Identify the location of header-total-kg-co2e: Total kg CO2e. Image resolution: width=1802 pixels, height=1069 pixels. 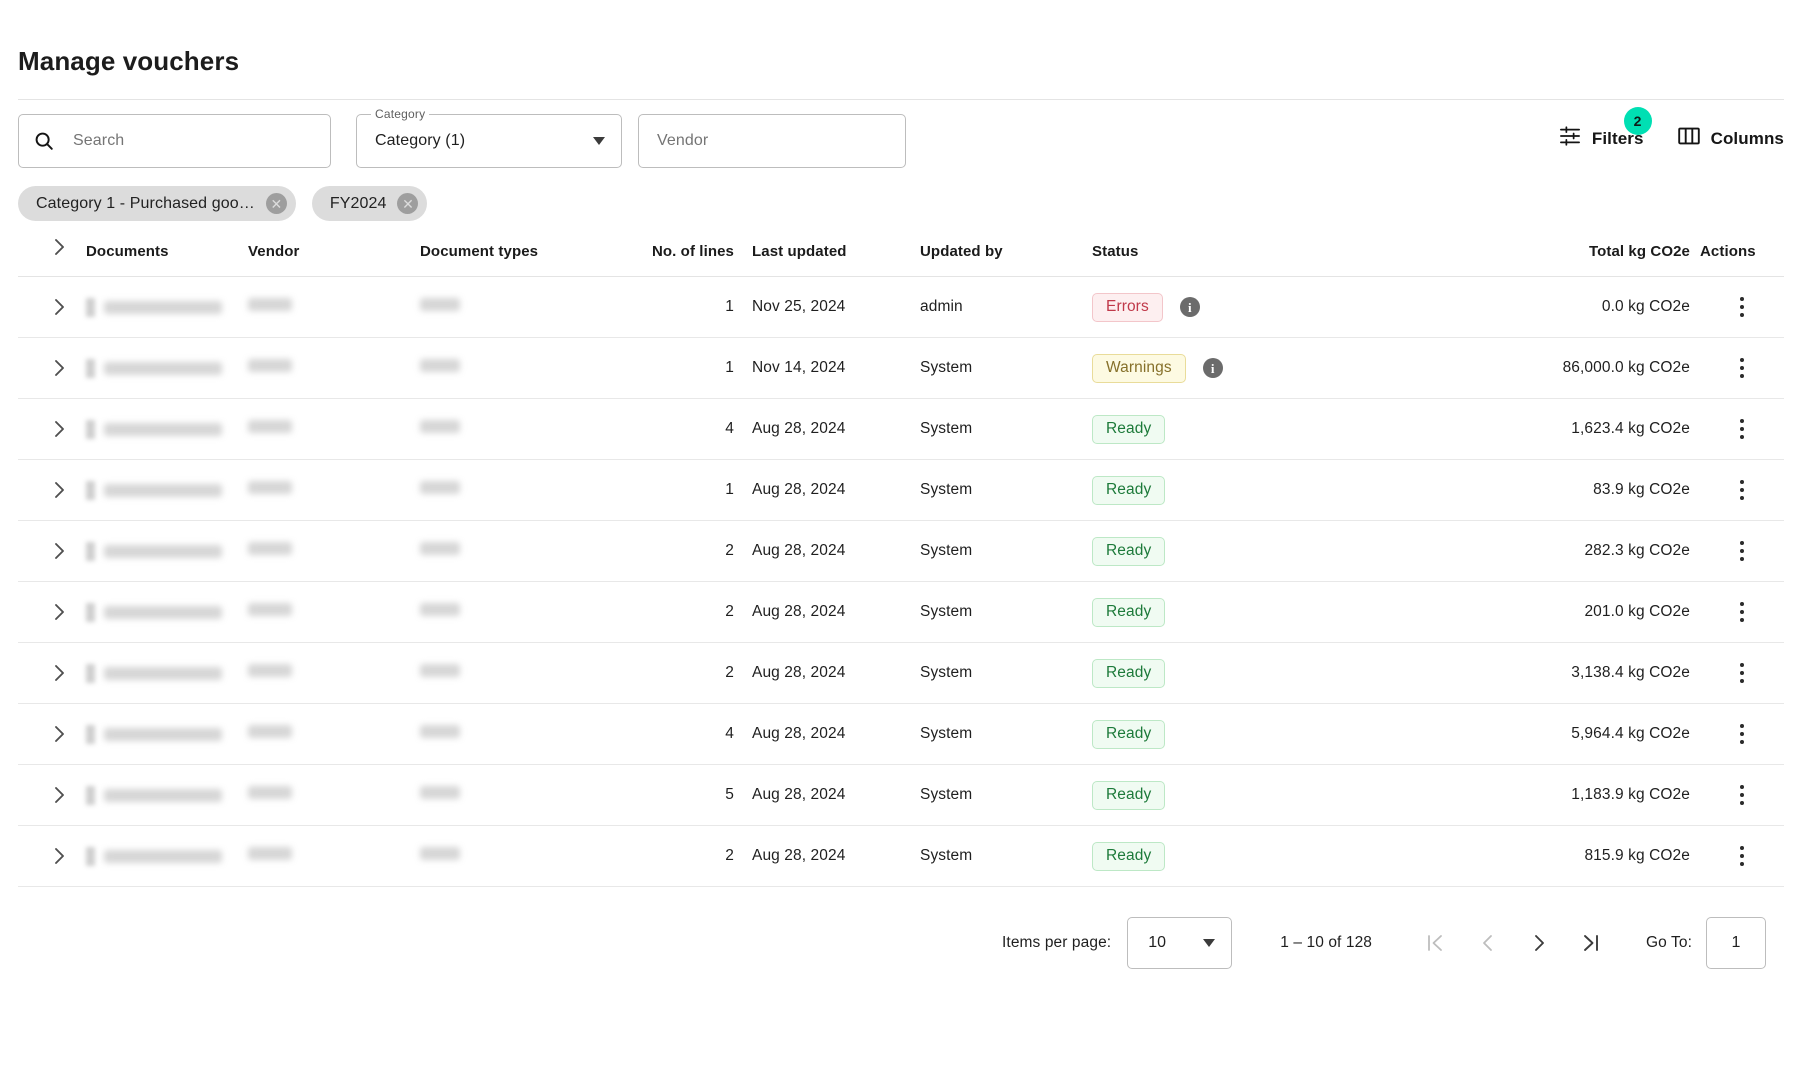
(1585, 255).